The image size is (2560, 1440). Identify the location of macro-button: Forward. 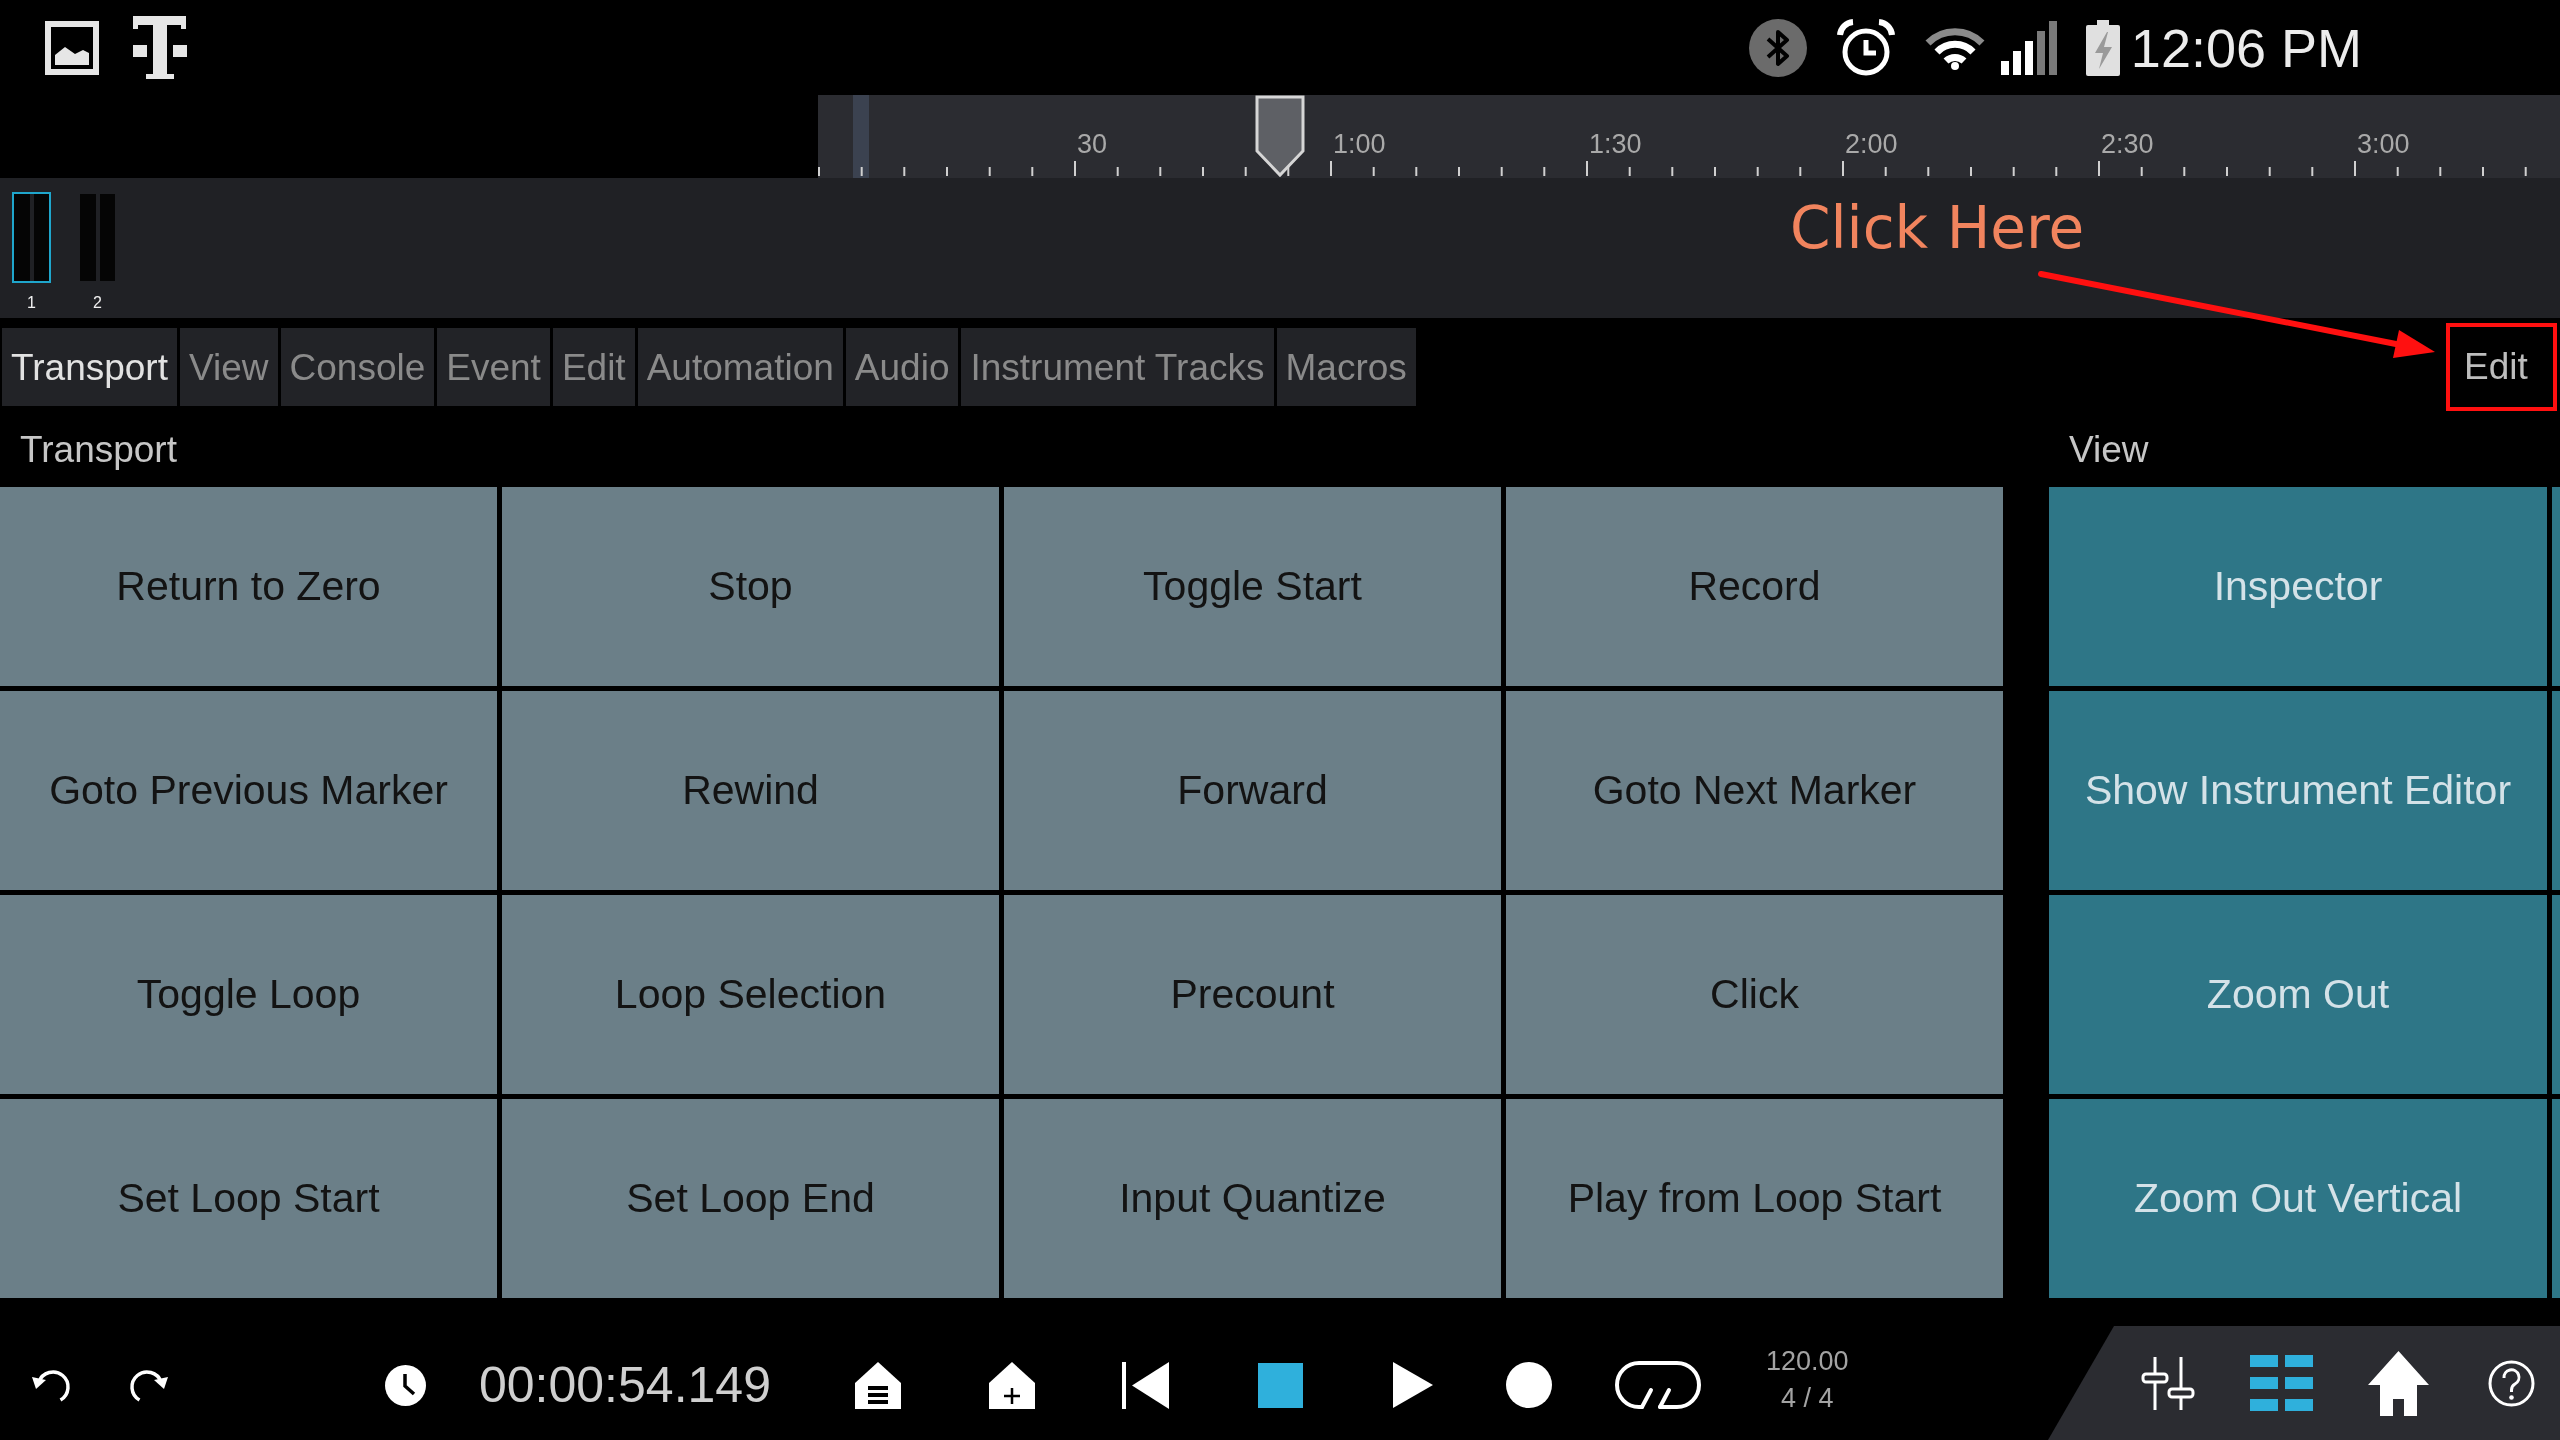
(1252, 790).